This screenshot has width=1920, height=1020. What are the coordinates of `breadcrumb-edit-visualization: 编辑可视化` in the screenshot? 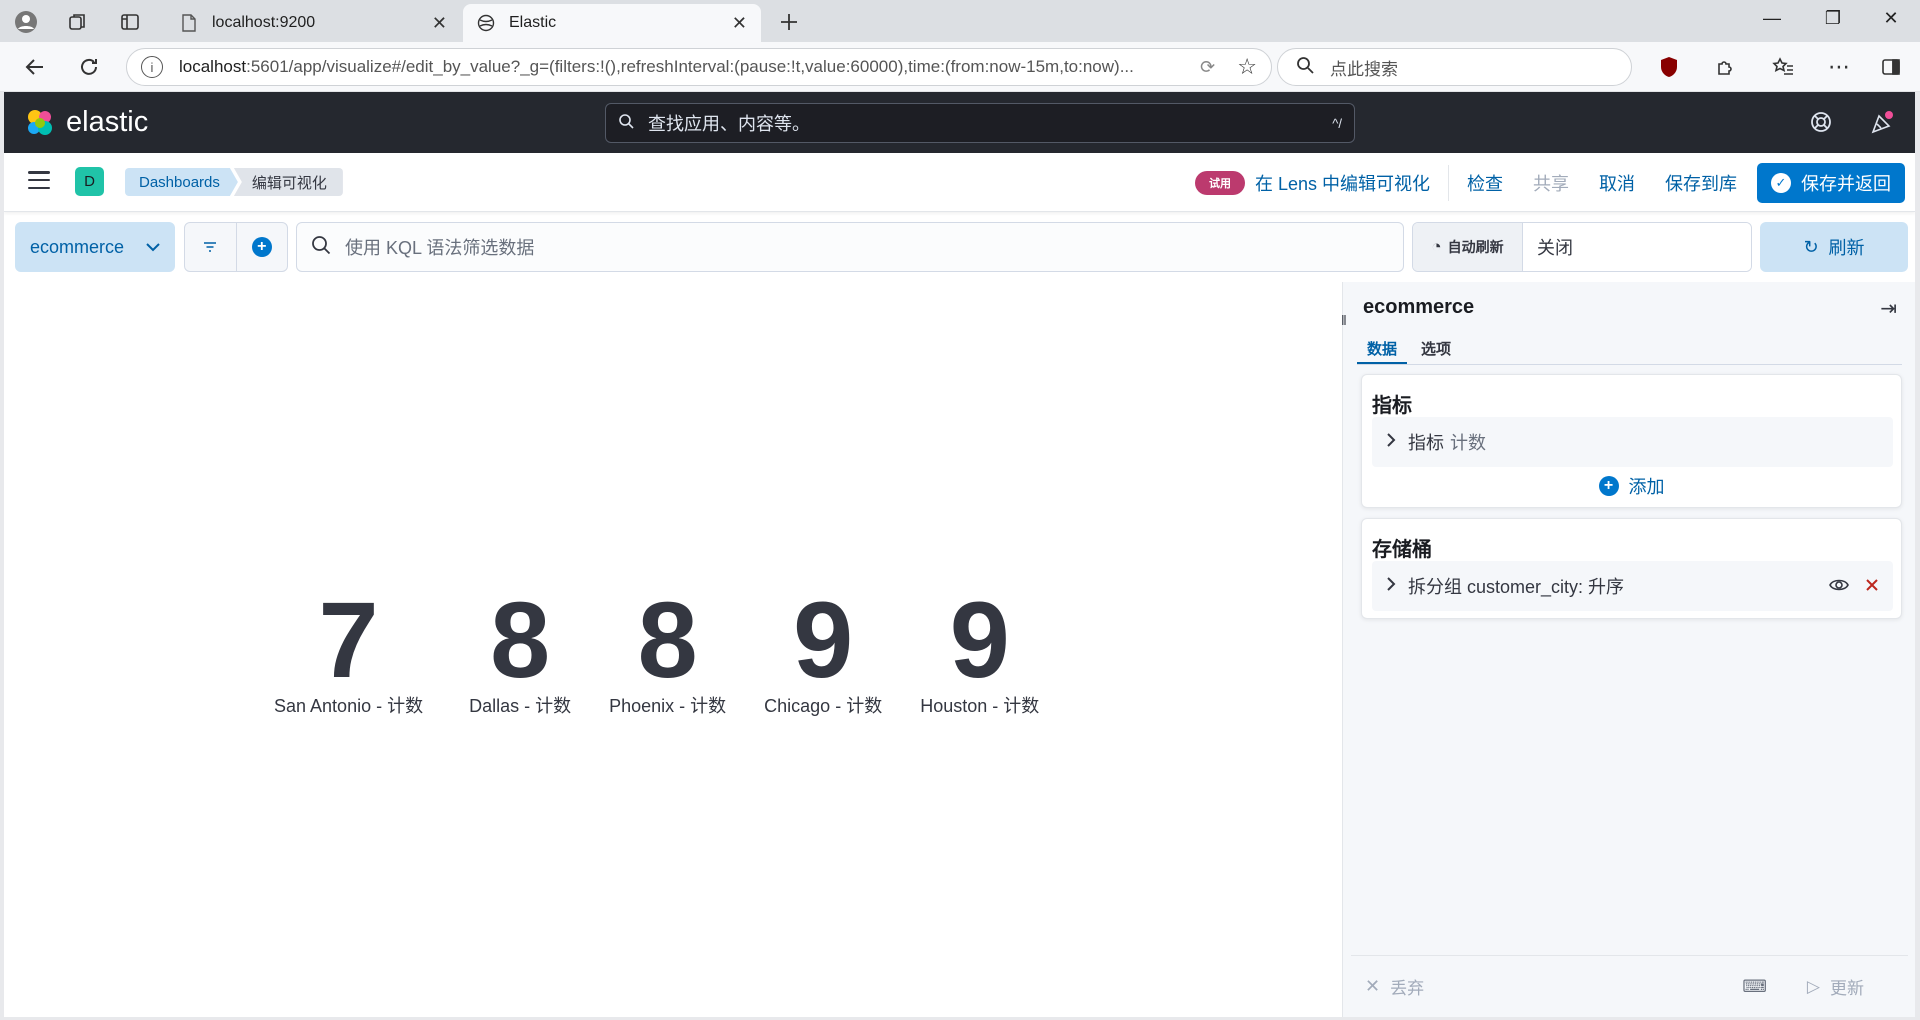 It's located at (288, 182).